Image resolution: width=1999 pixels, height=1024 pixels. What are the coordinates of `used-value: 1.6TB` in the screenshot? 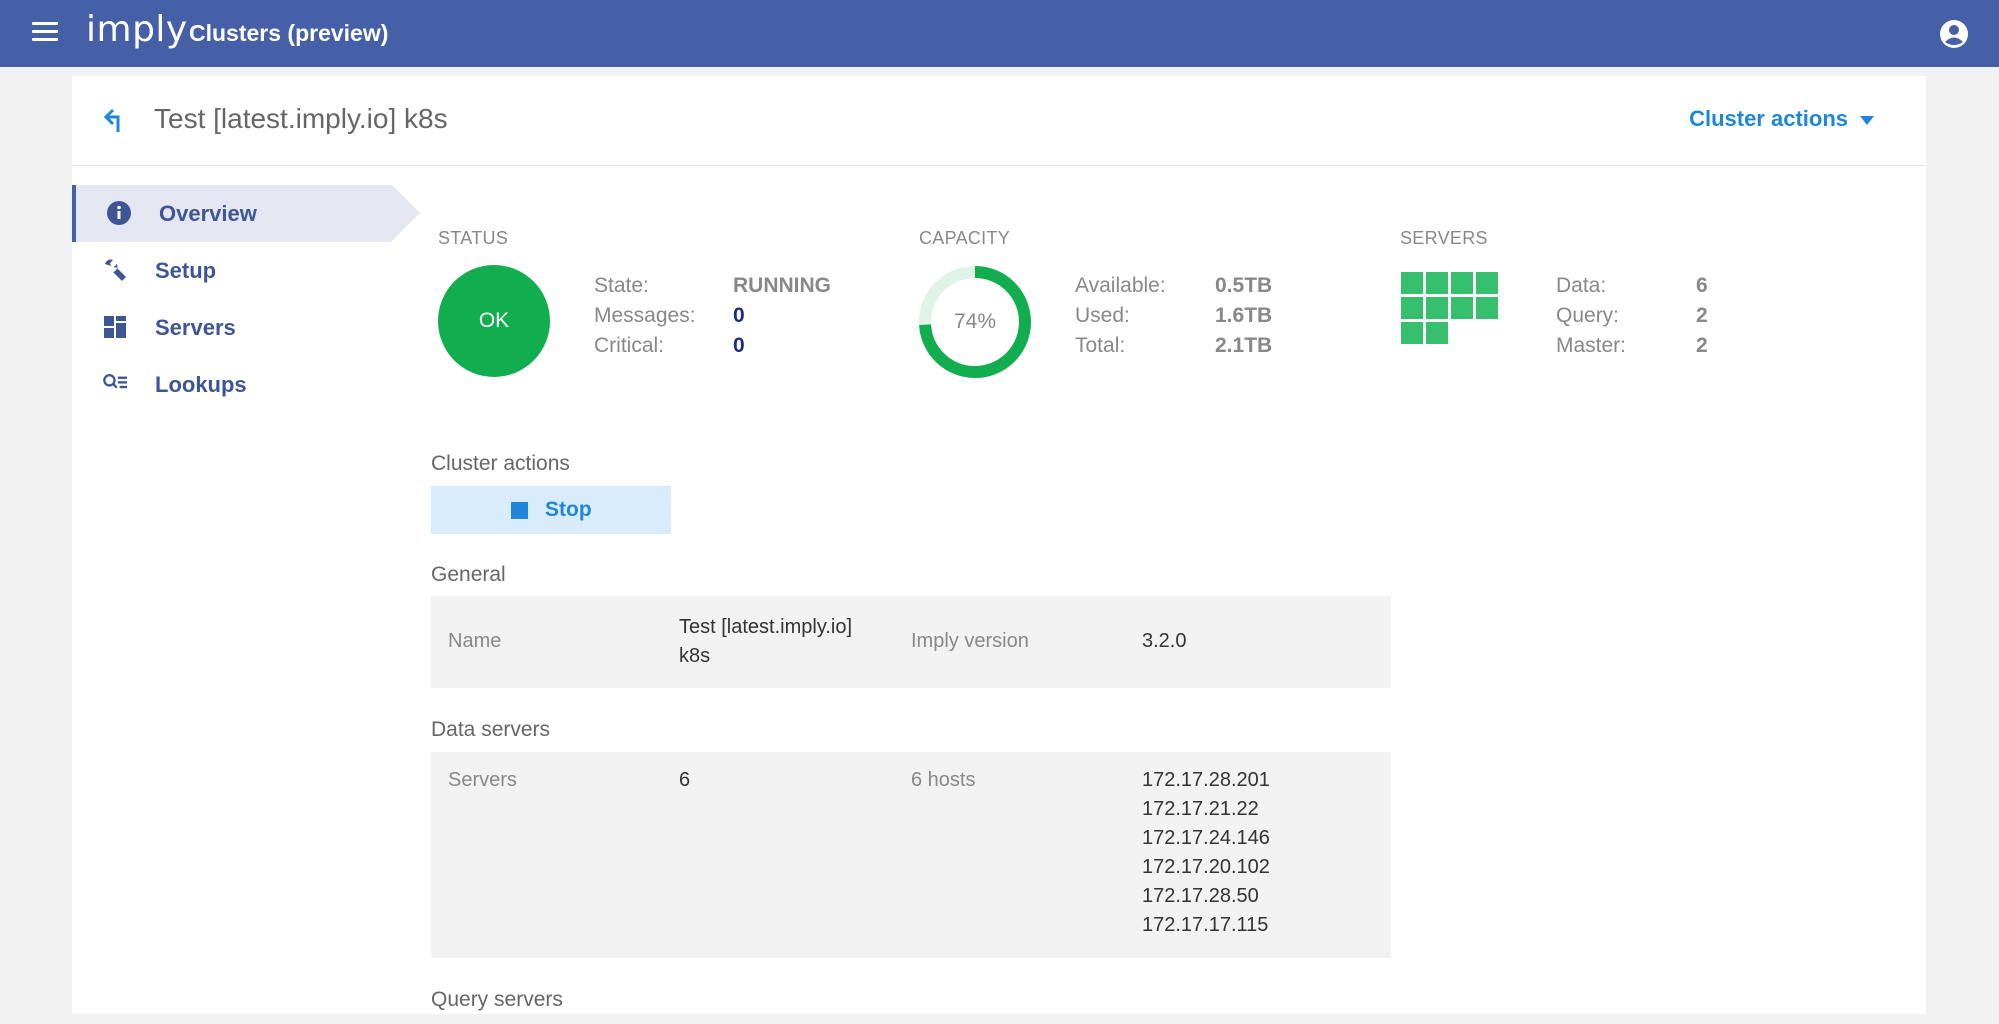 It's located at (1244, 315).